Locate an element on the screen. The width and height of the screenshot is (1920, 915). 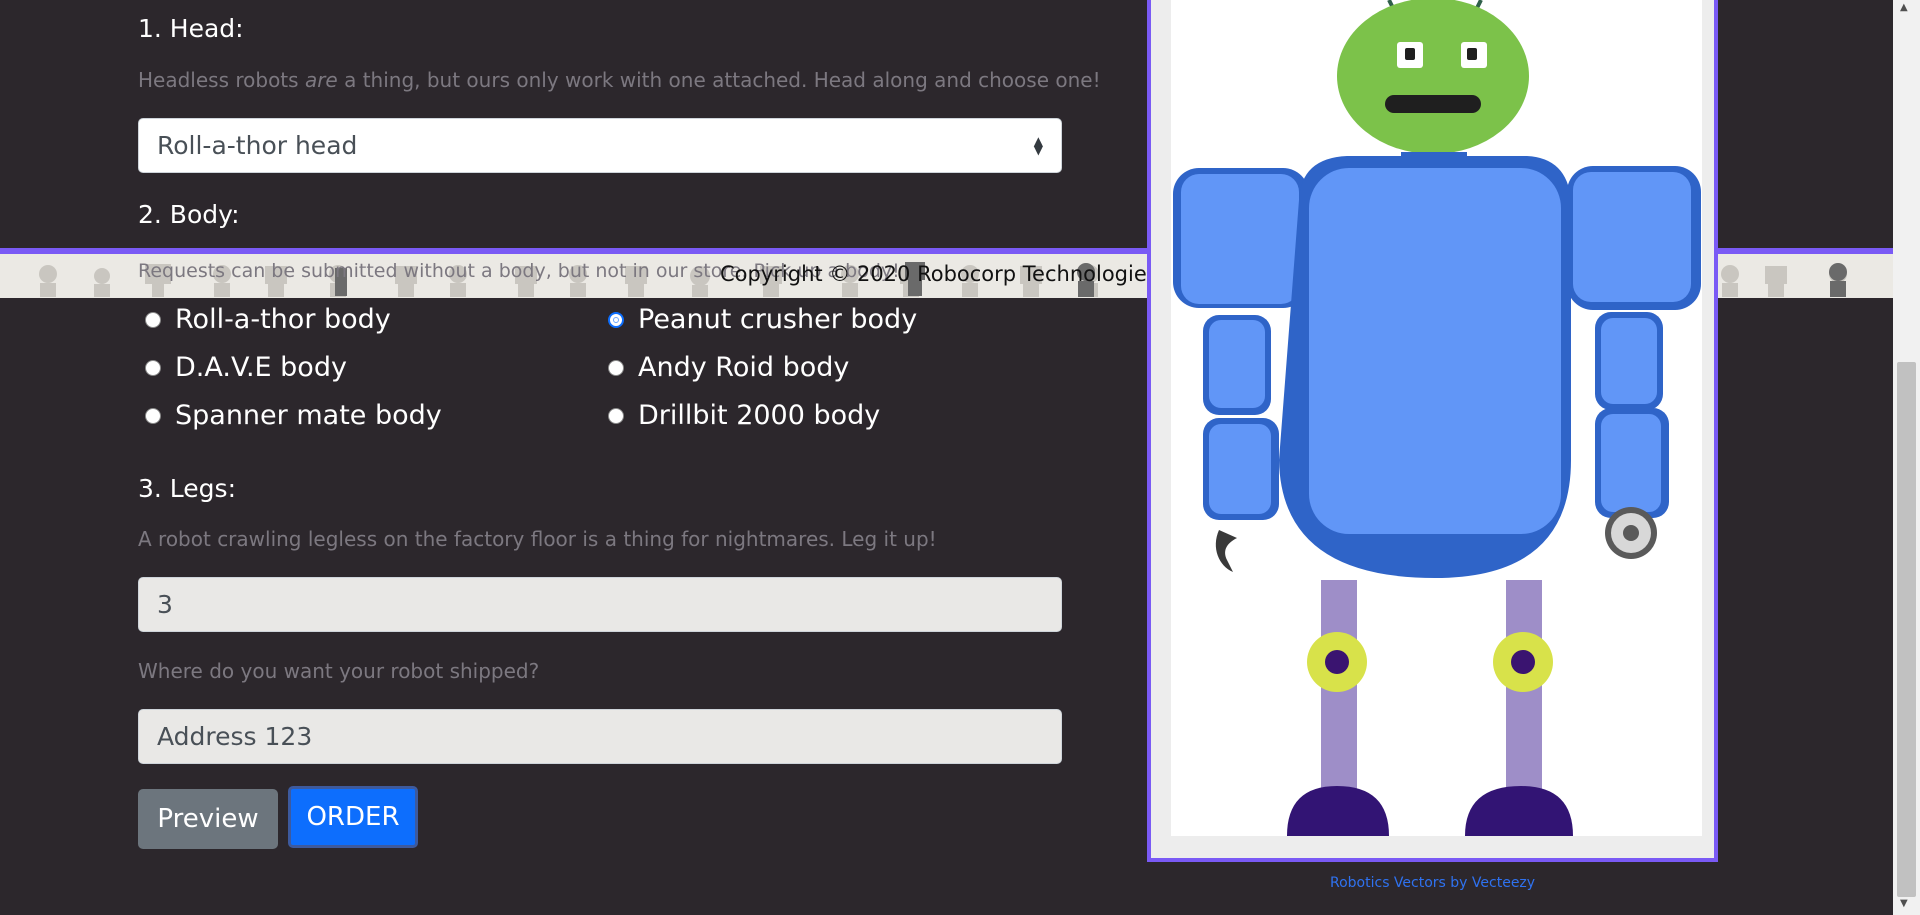
body-title: 2. Body: is located at coordinates (189, 214).